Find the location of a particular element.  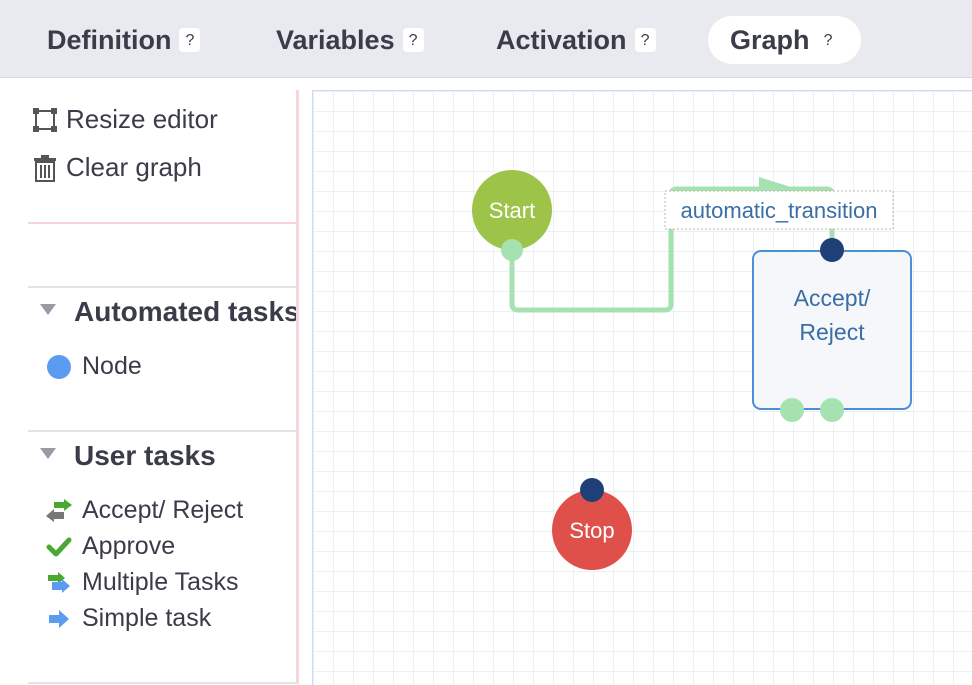

tab-variables: Variables ? is located at coordinates (350, 40).